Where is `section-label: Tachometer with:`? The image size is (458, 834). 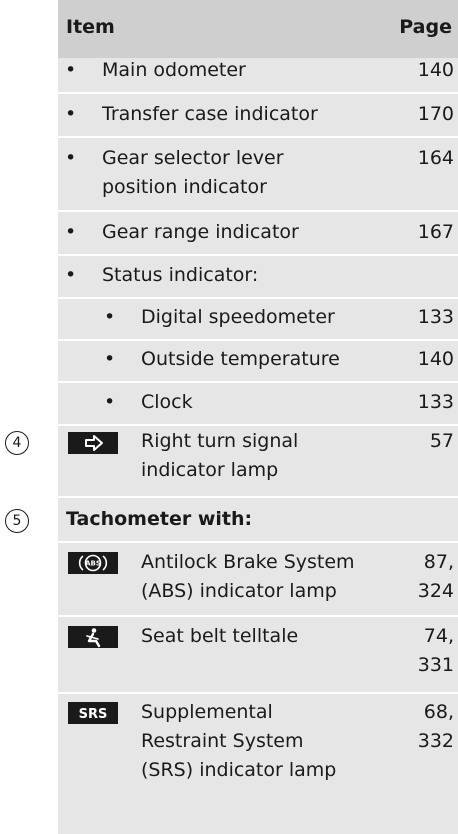 section-label: Tachometer with: is located at coordinates (159, 519).